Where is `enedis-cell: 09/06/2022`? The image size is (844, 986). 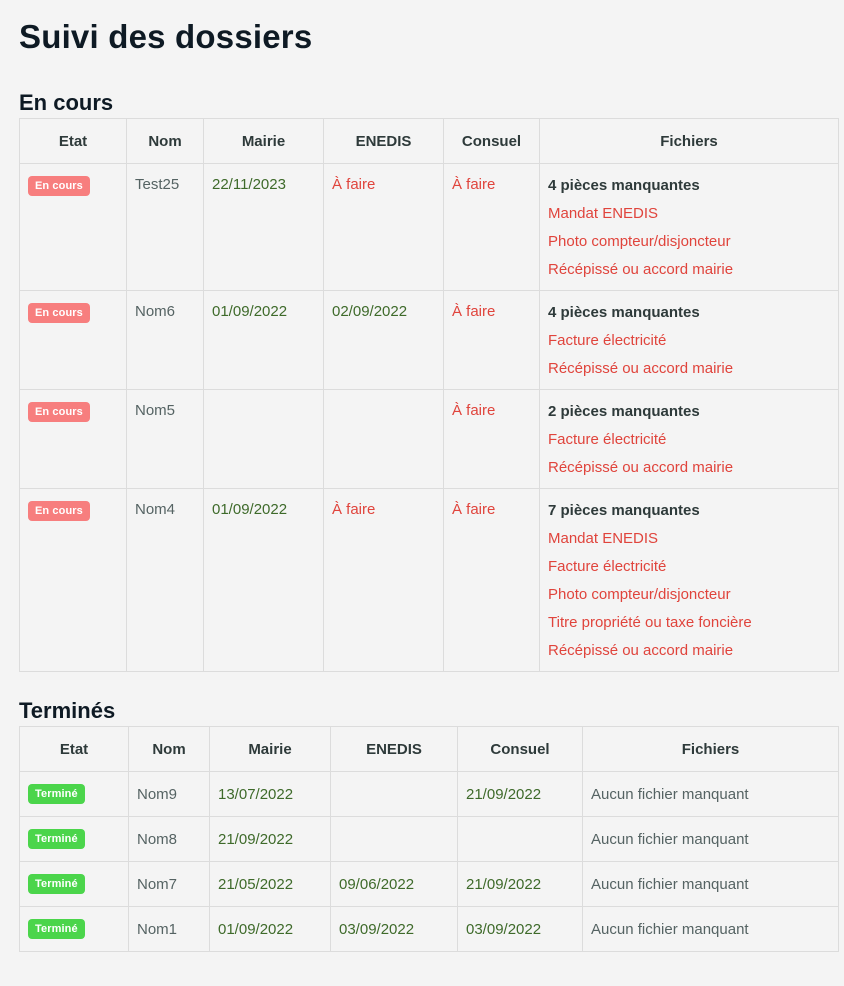
enedis-cell: 09/06/2022 is located at coordinates (394, 884).